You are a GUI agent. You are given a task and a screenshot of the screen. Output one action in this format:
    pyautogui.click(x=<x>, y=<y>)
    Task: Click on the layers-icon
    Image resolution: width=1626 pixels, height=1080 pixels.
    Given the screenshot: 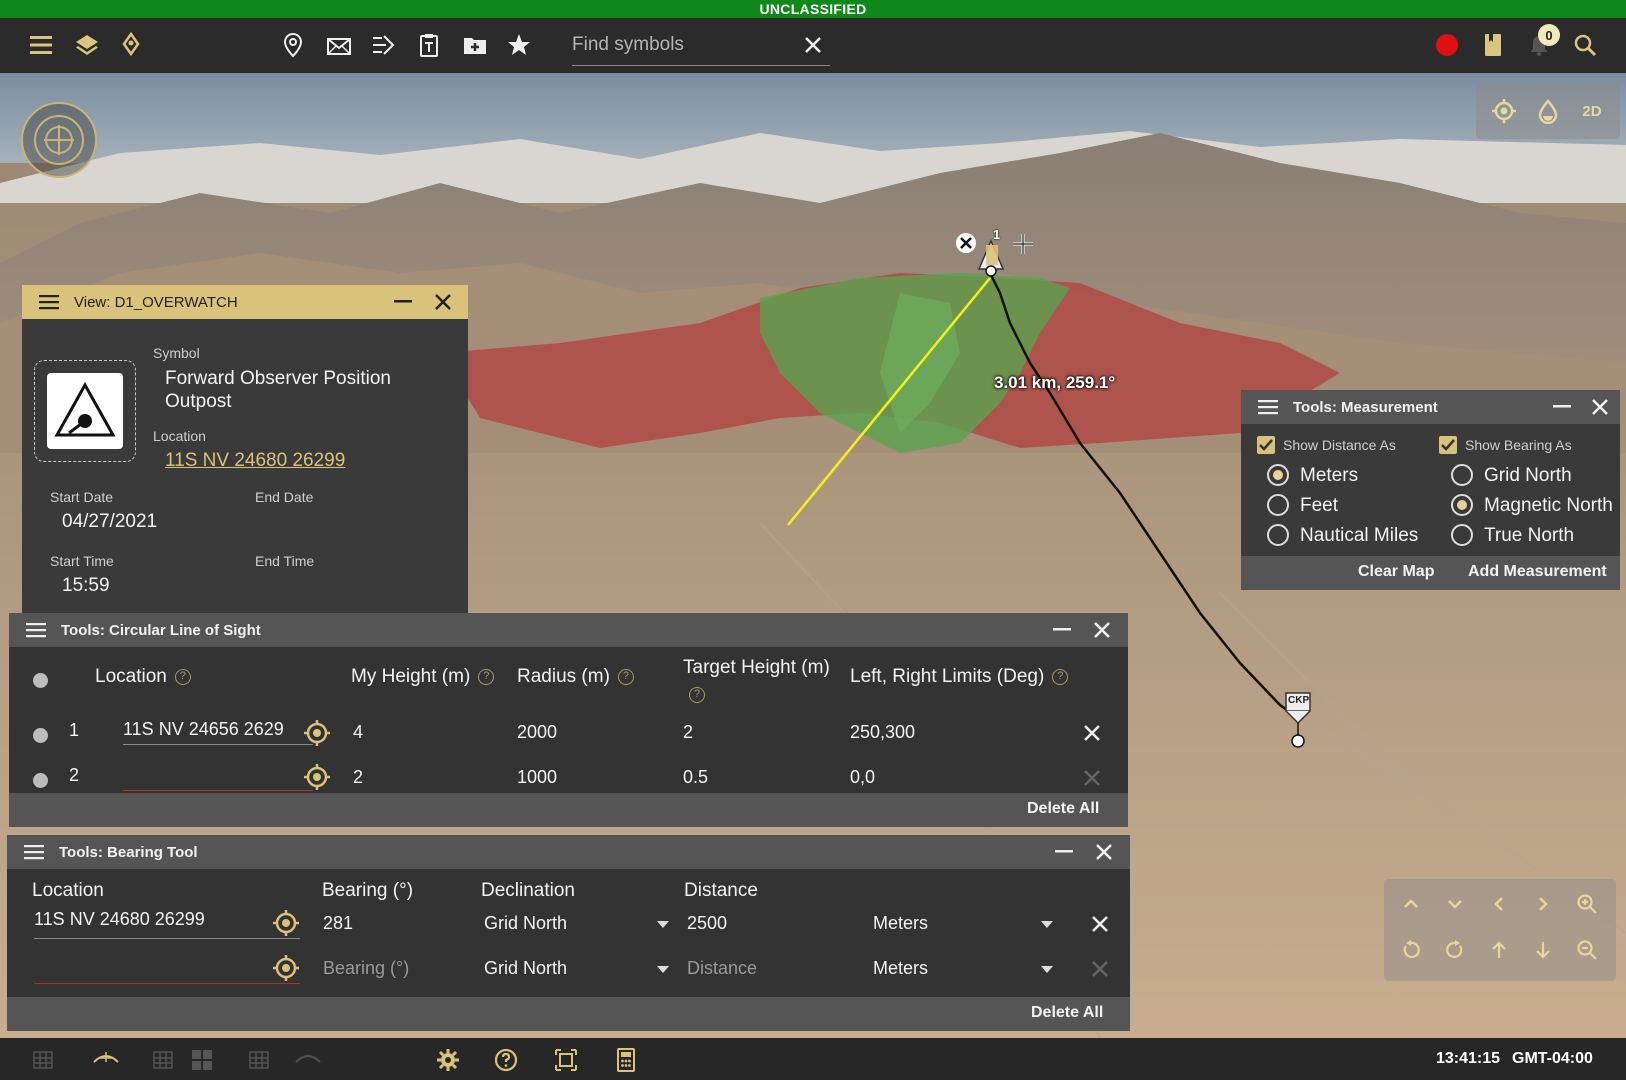 What is the action you would take?
    pyautogui.click(x=87, y=45)
    